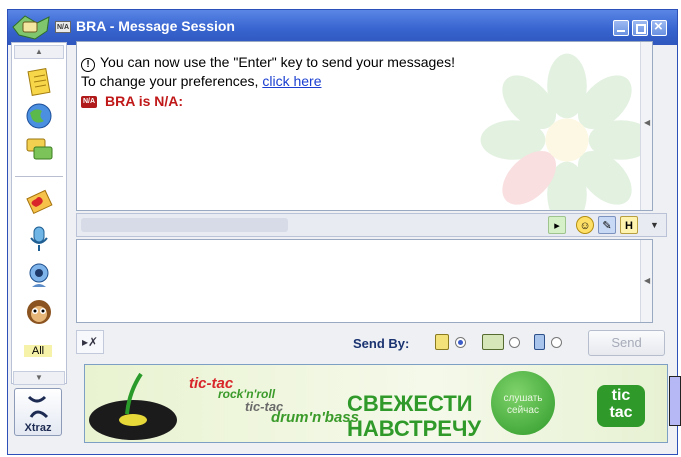  Describe the element at coordinates (39, 239) in the screenshot. I see `microphone-icon` at that location.